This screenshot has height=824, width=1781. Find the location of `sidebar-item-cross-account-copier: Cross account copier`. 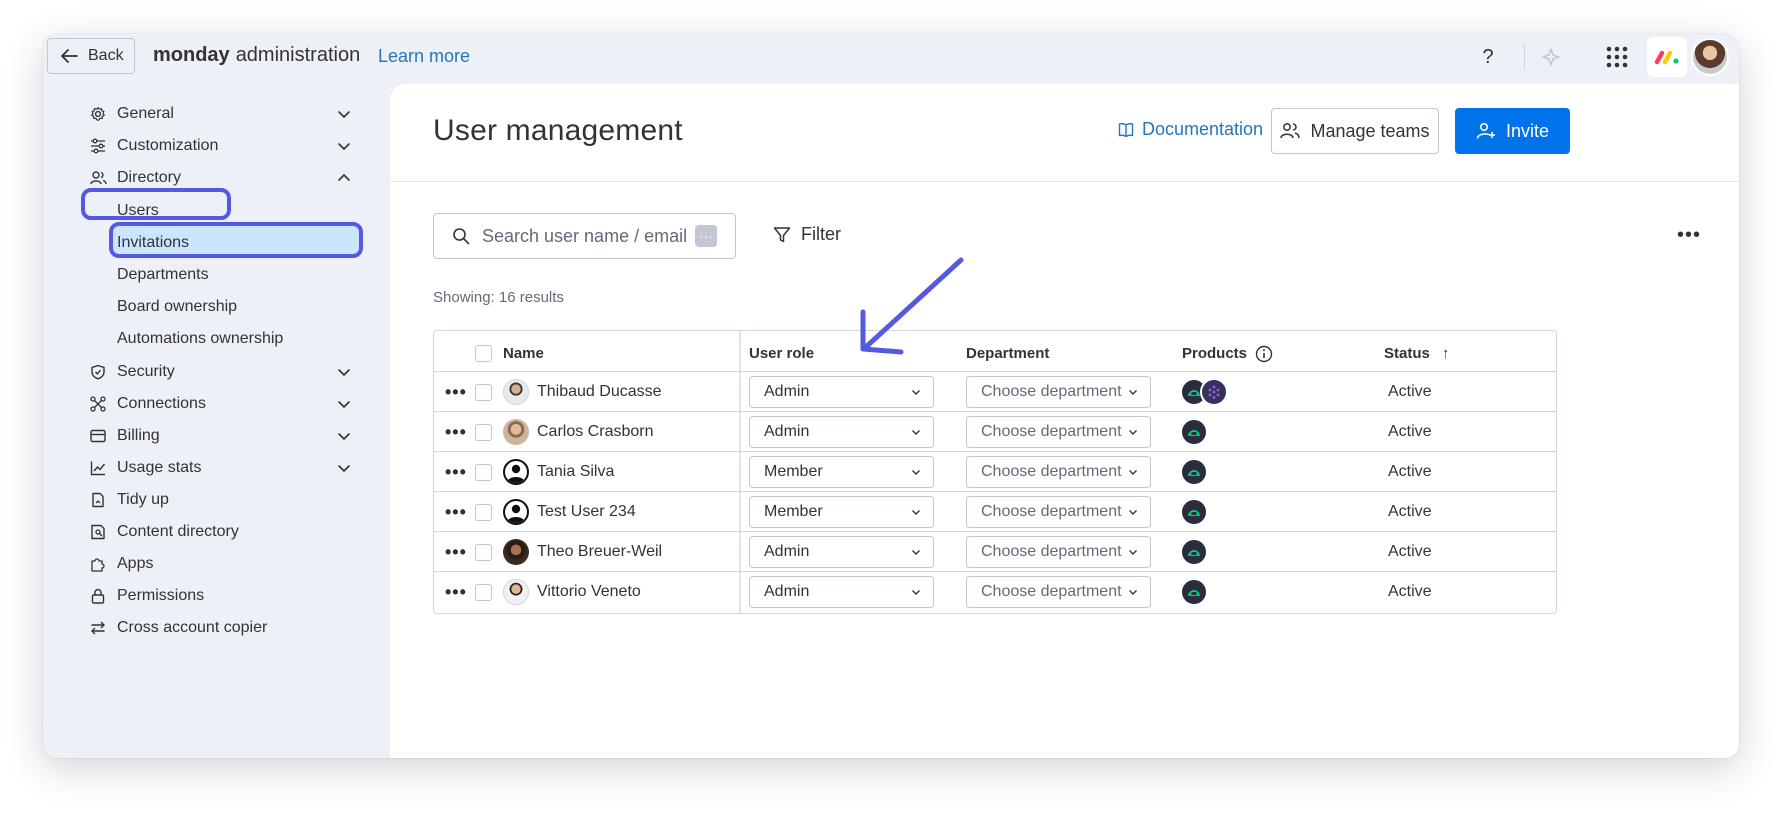

sidebar-item-cross-account-copier: Cross account copier is located at coordinates (178, 628).